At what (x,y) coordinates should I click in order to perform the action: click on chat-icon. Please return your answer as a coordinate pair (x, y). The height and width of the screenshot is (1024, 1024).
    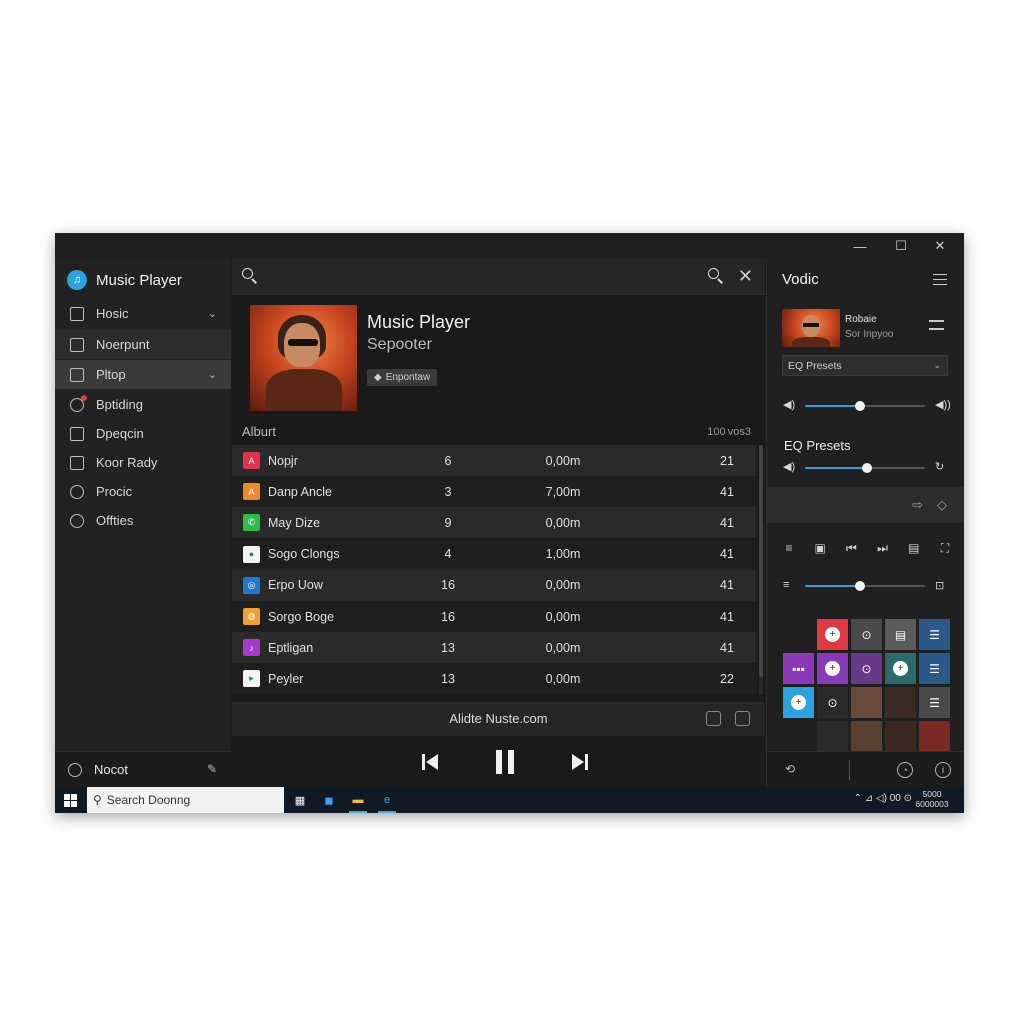
    Looking at the image, I should click on (77, 462).